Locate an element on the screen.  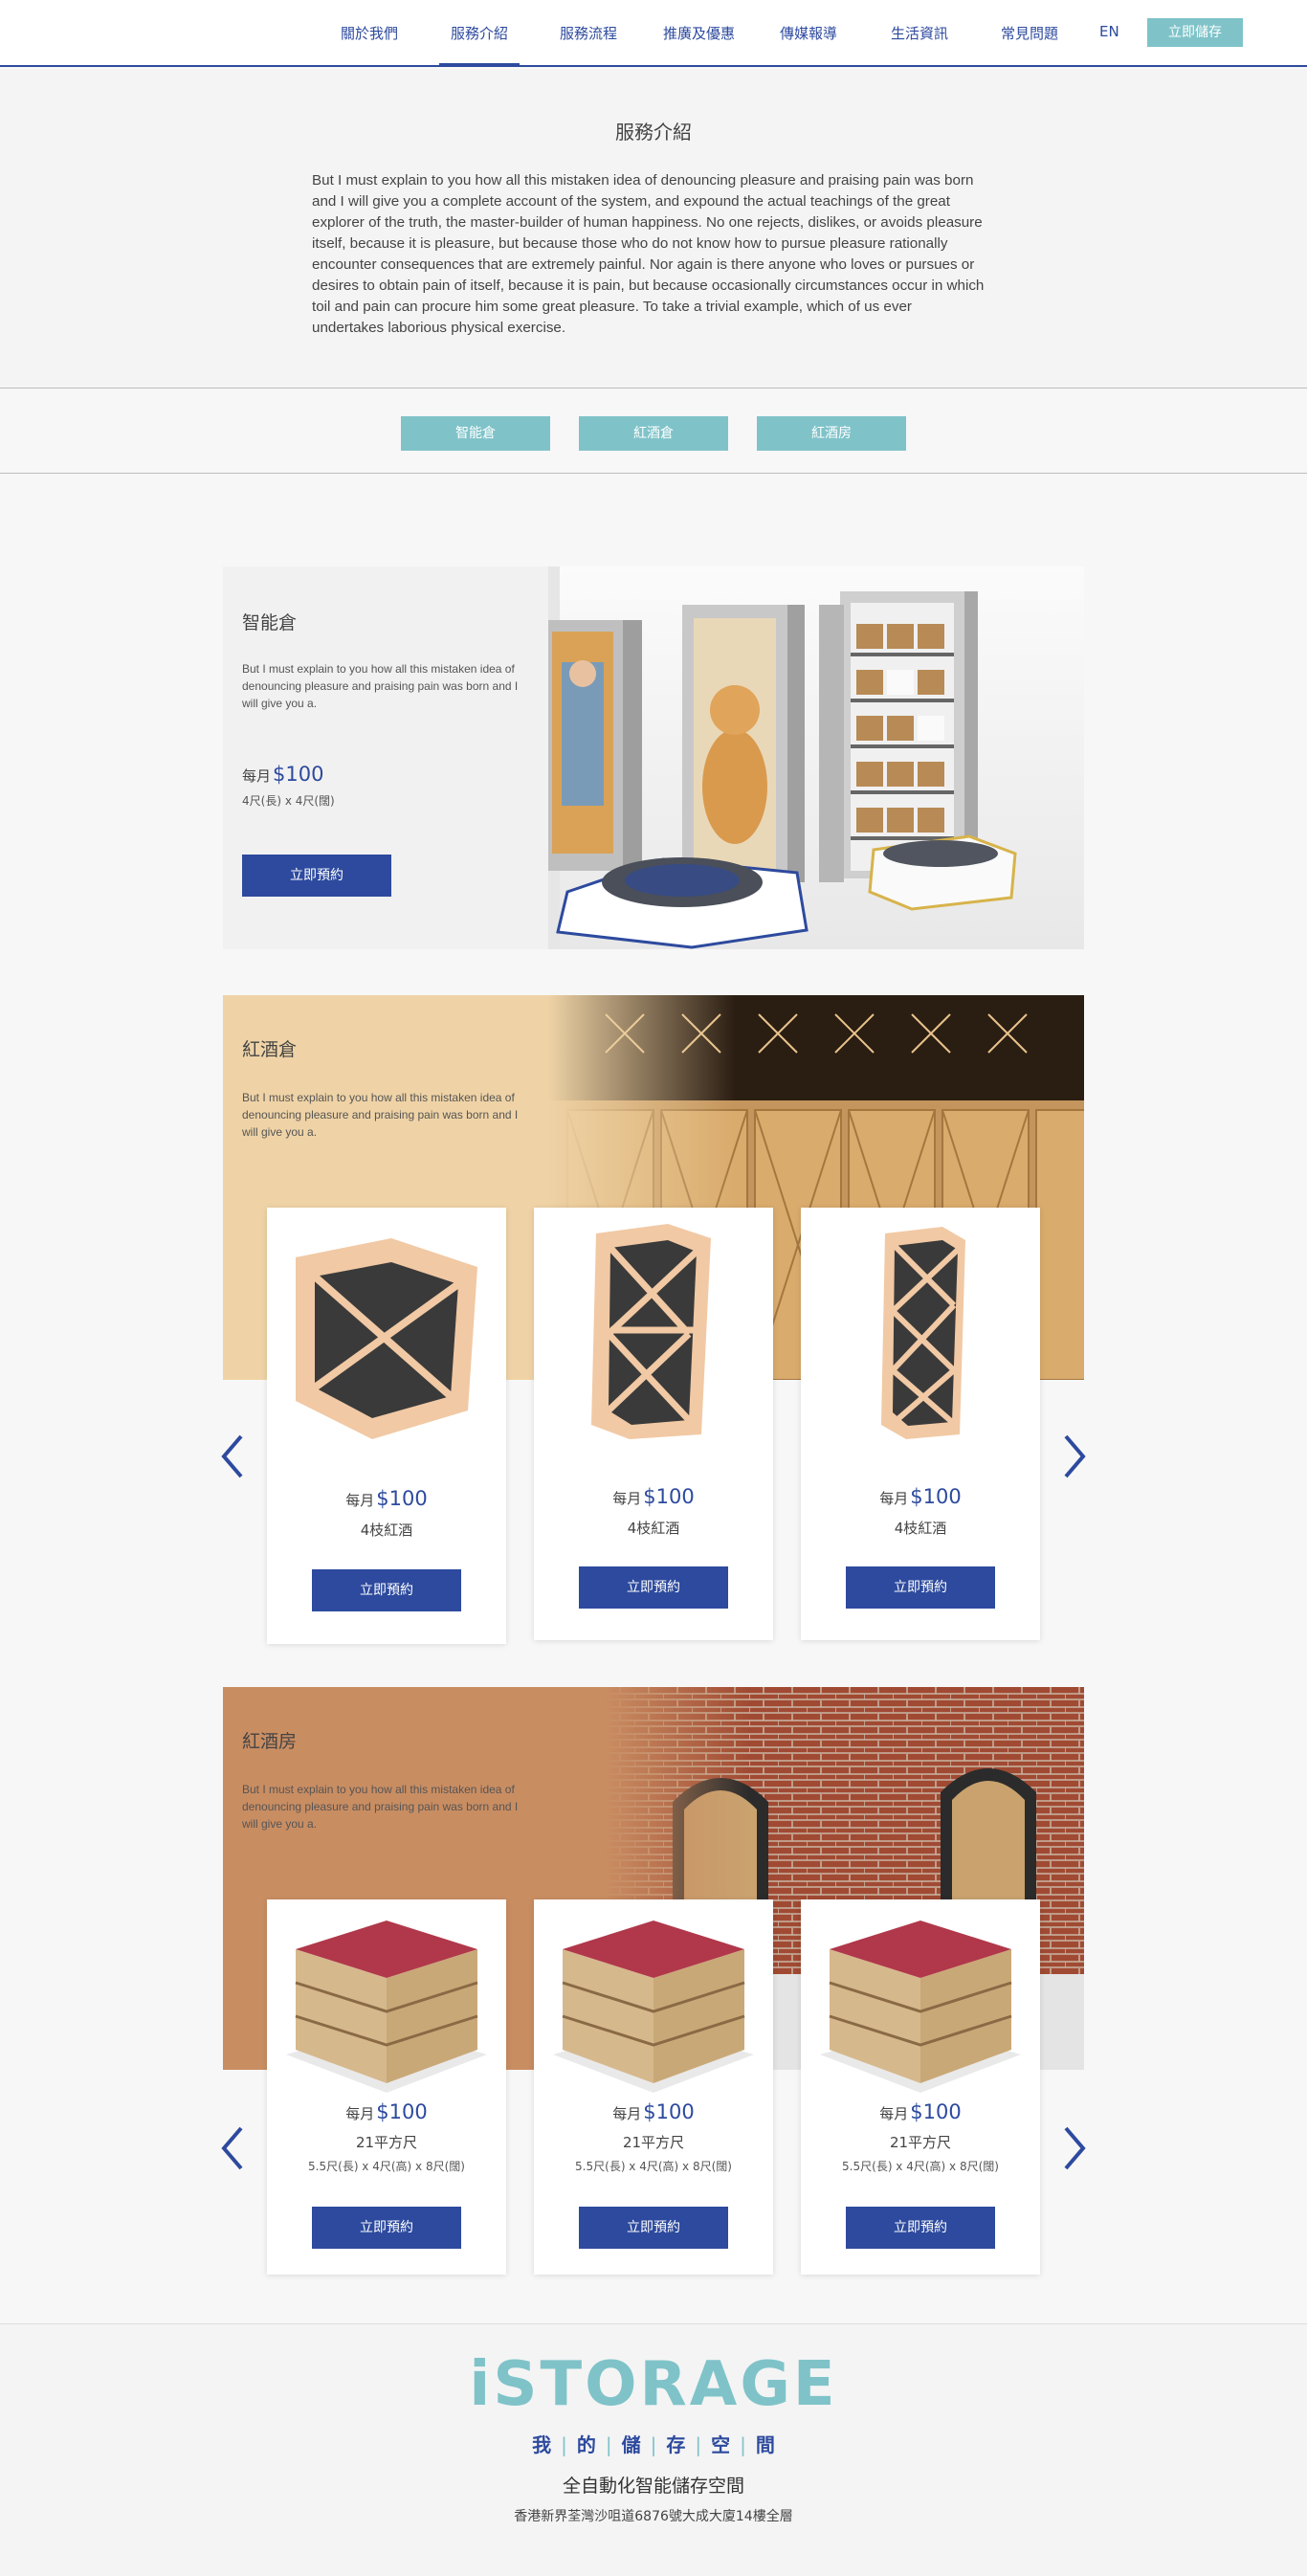
divider is located at coordinates (654, 473).